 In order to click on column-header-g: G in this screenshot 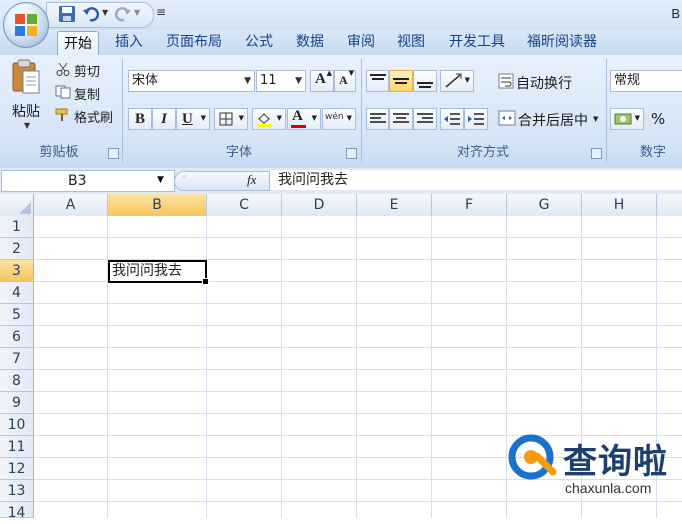, I will do `click(544, 205)`.